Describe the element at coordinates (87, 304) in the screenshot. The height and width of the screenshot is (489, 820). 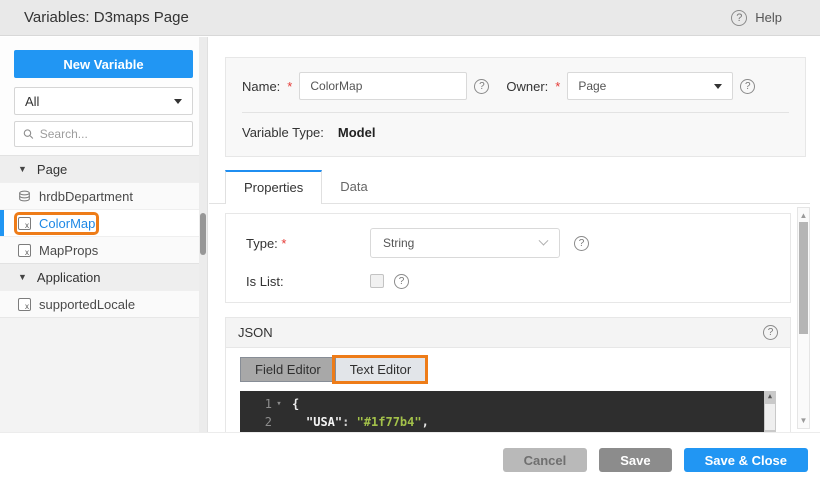
I see `tree-item-label: supportedLocale` at that location.